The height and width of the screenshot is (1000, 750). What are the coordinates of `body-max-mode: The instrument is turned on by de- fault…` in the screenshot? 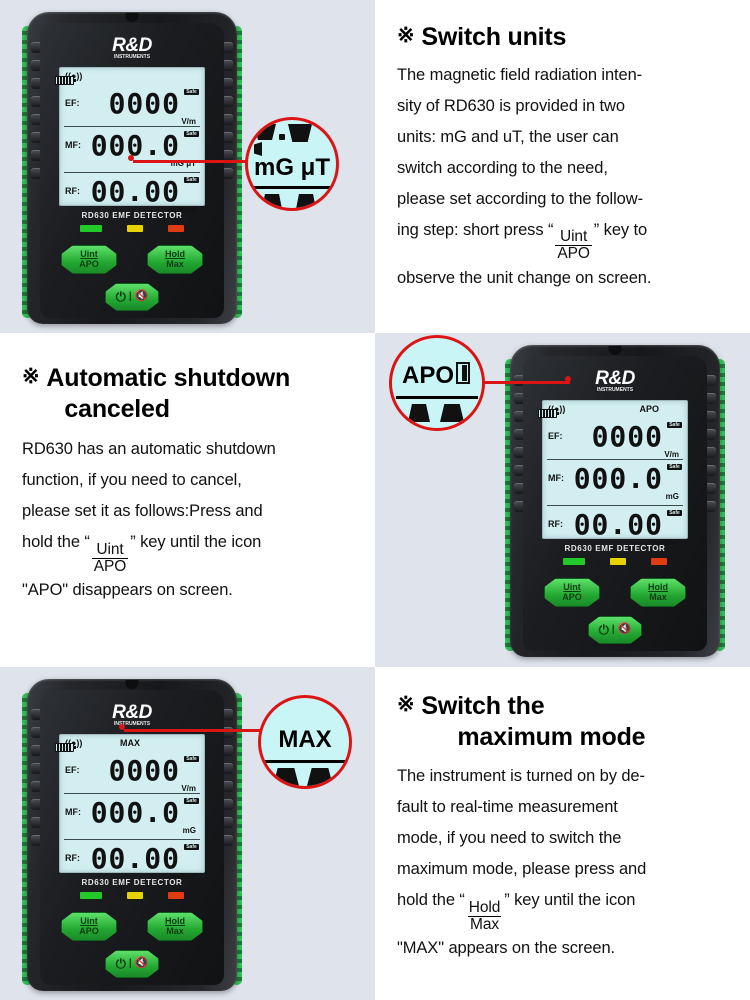 It's located at (565, 862).